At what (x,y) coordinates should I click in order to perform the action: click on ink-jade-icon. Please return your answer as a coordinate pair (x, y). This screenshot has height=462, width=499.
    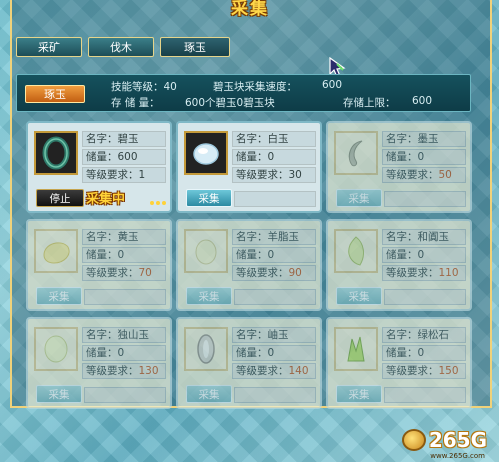
    Looking at the image, I should click on (355, 153).